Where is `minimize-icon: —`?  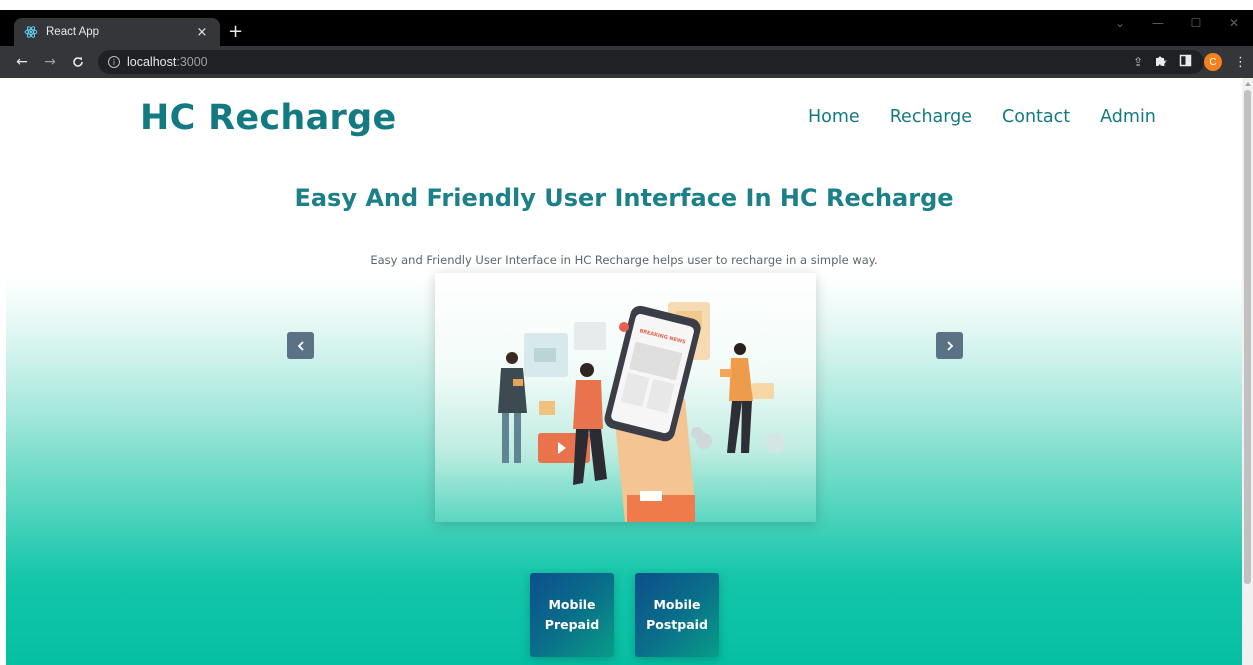 minimize-icon: — is located at coordinates (1158, 23).